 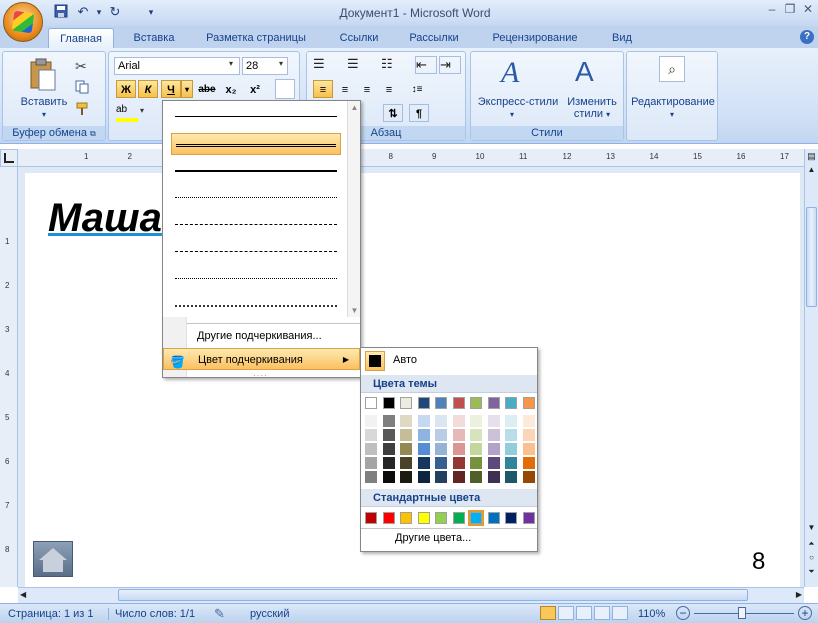 I want to click on page-status: Страница: 1 из 1, so click(x=51, y=614).